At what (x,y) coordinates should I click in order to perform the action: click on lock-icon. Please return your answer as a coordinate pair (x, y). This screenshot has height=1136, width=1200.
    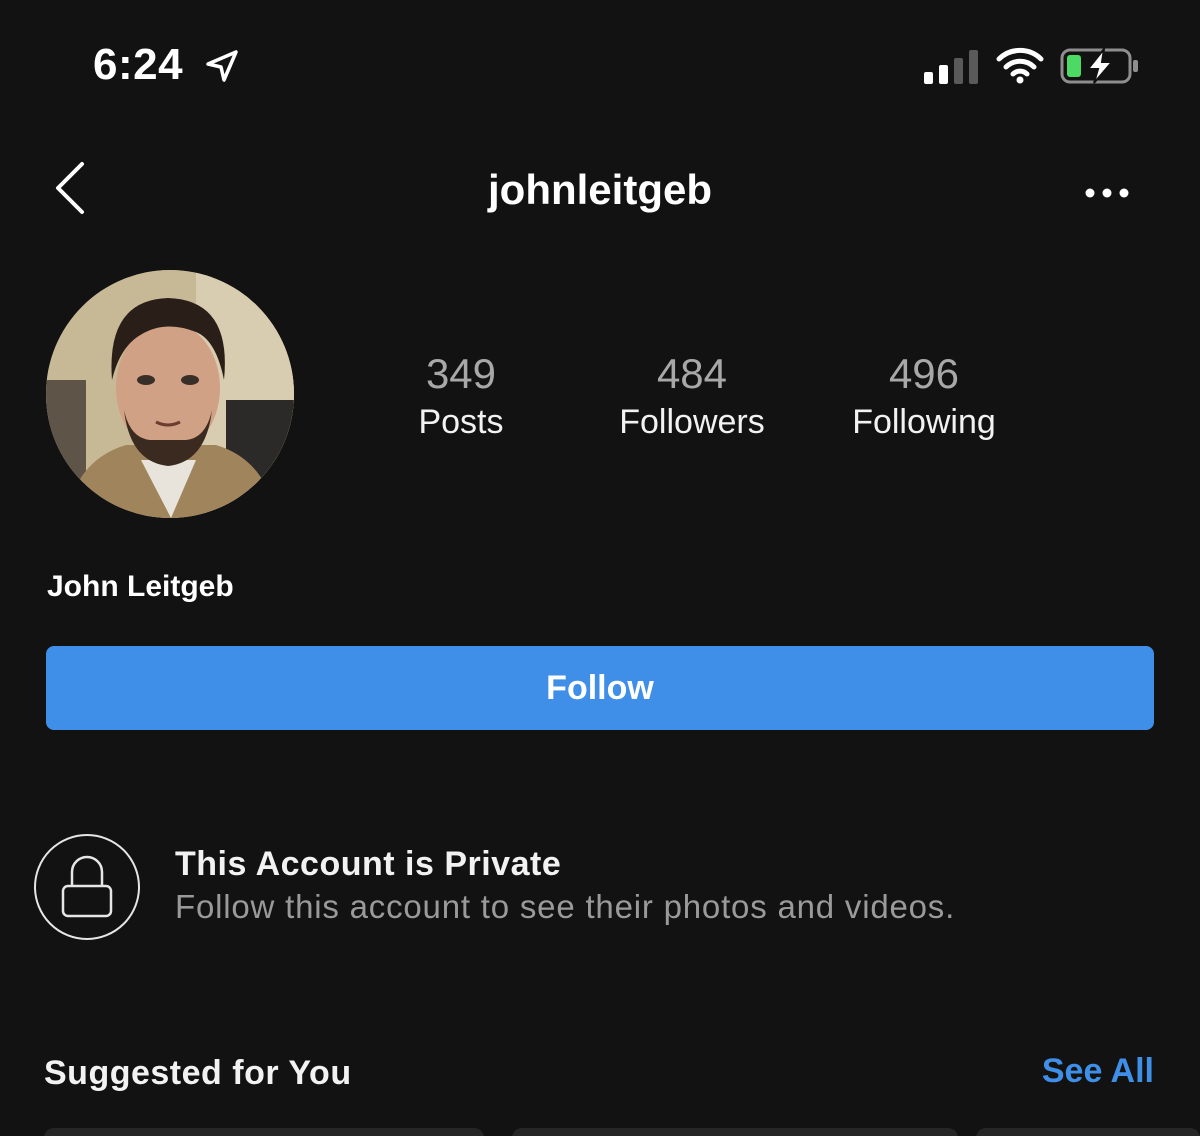
    Looking at the image, I should click on (87, 886).